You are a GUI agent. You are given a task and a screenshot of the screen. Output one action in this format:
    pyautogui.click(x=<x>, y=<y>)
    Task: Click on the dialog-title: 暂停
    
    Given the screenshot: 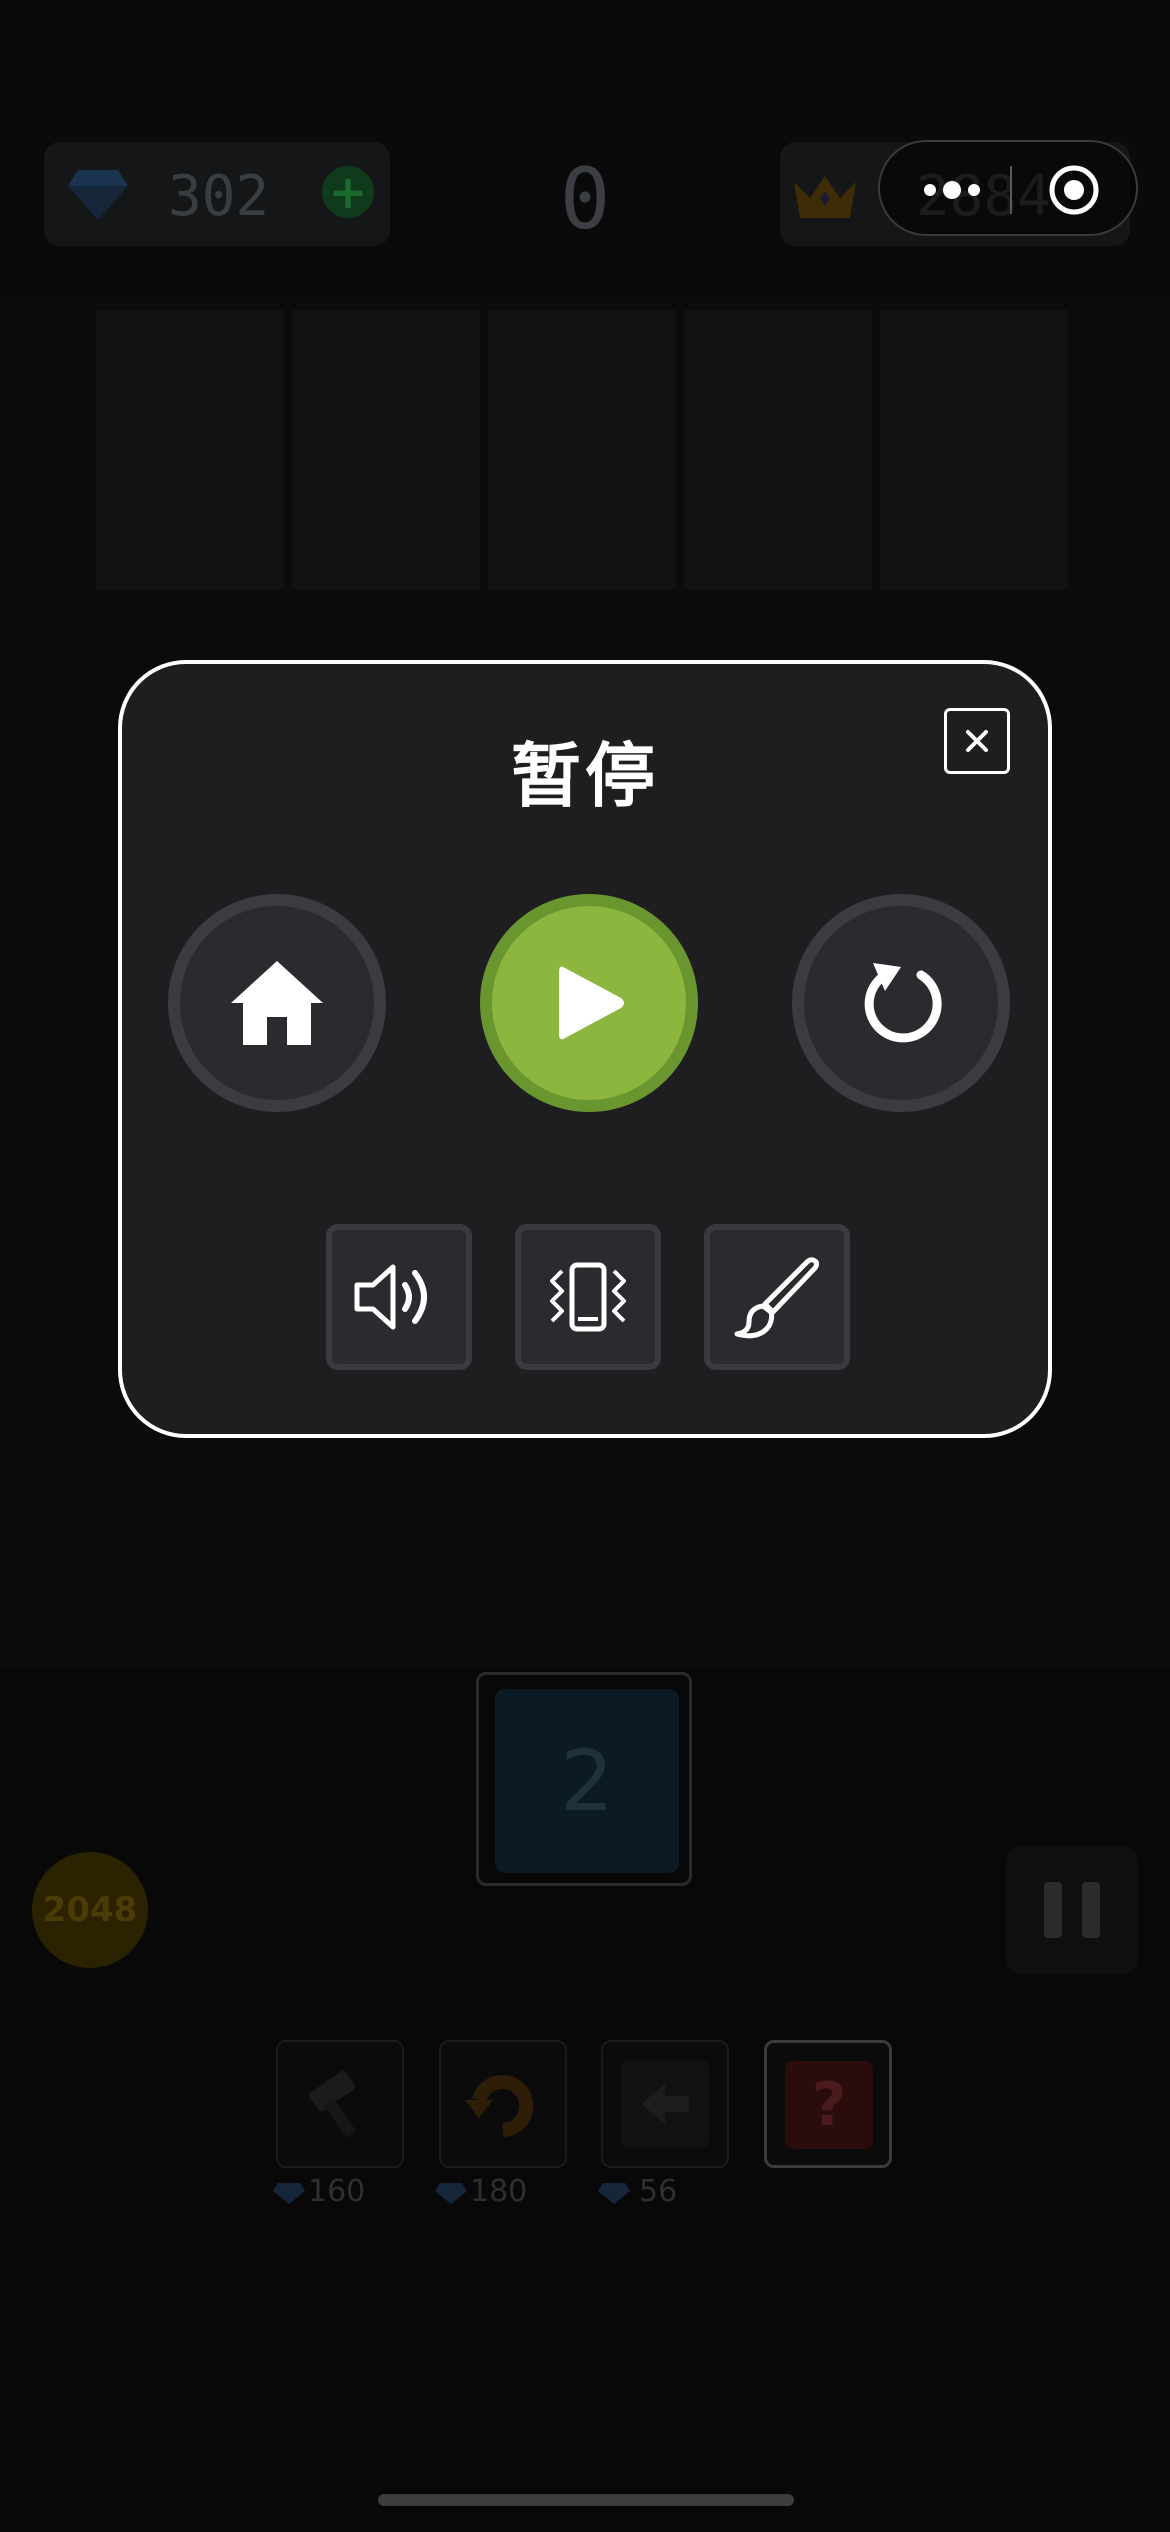 What is the action you would take?
    pyautogui.click(x=585, y=776)
    